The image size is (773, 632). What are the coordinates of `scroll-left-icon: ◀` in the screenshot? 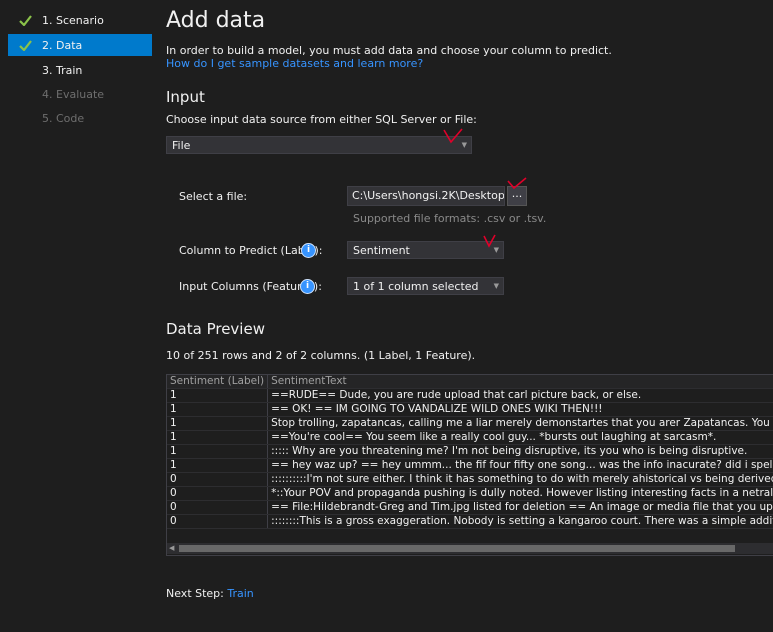 It's located at (171, 548).